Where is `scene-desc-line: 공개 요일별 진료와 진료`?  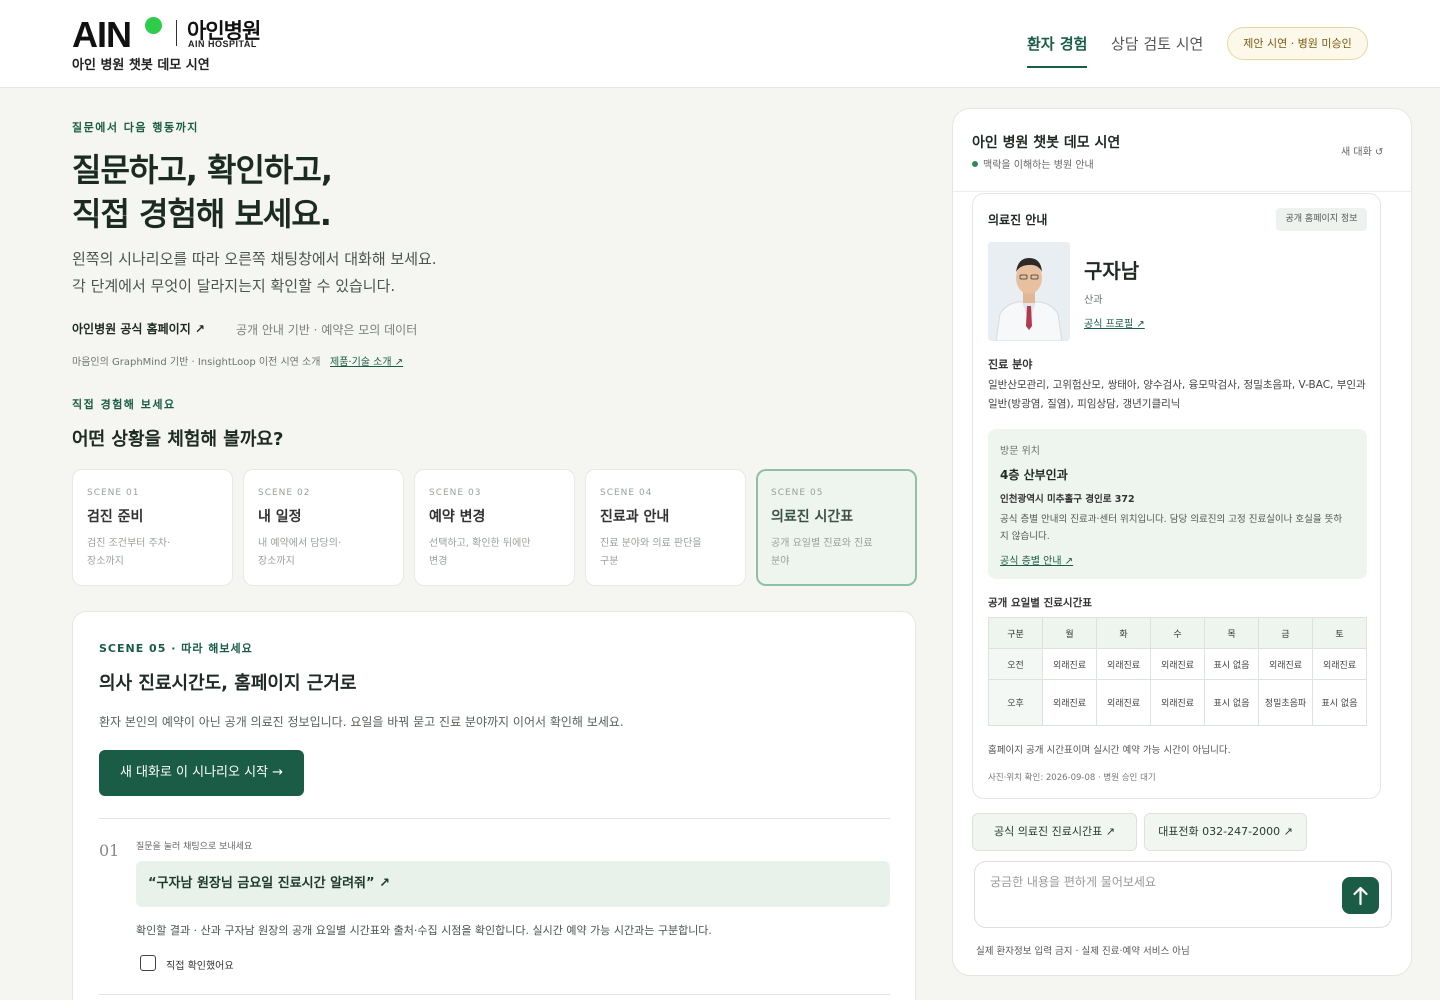 scene-desc-line: 공개 요일별 진료와 진료 is located at coordinates (822, 543).